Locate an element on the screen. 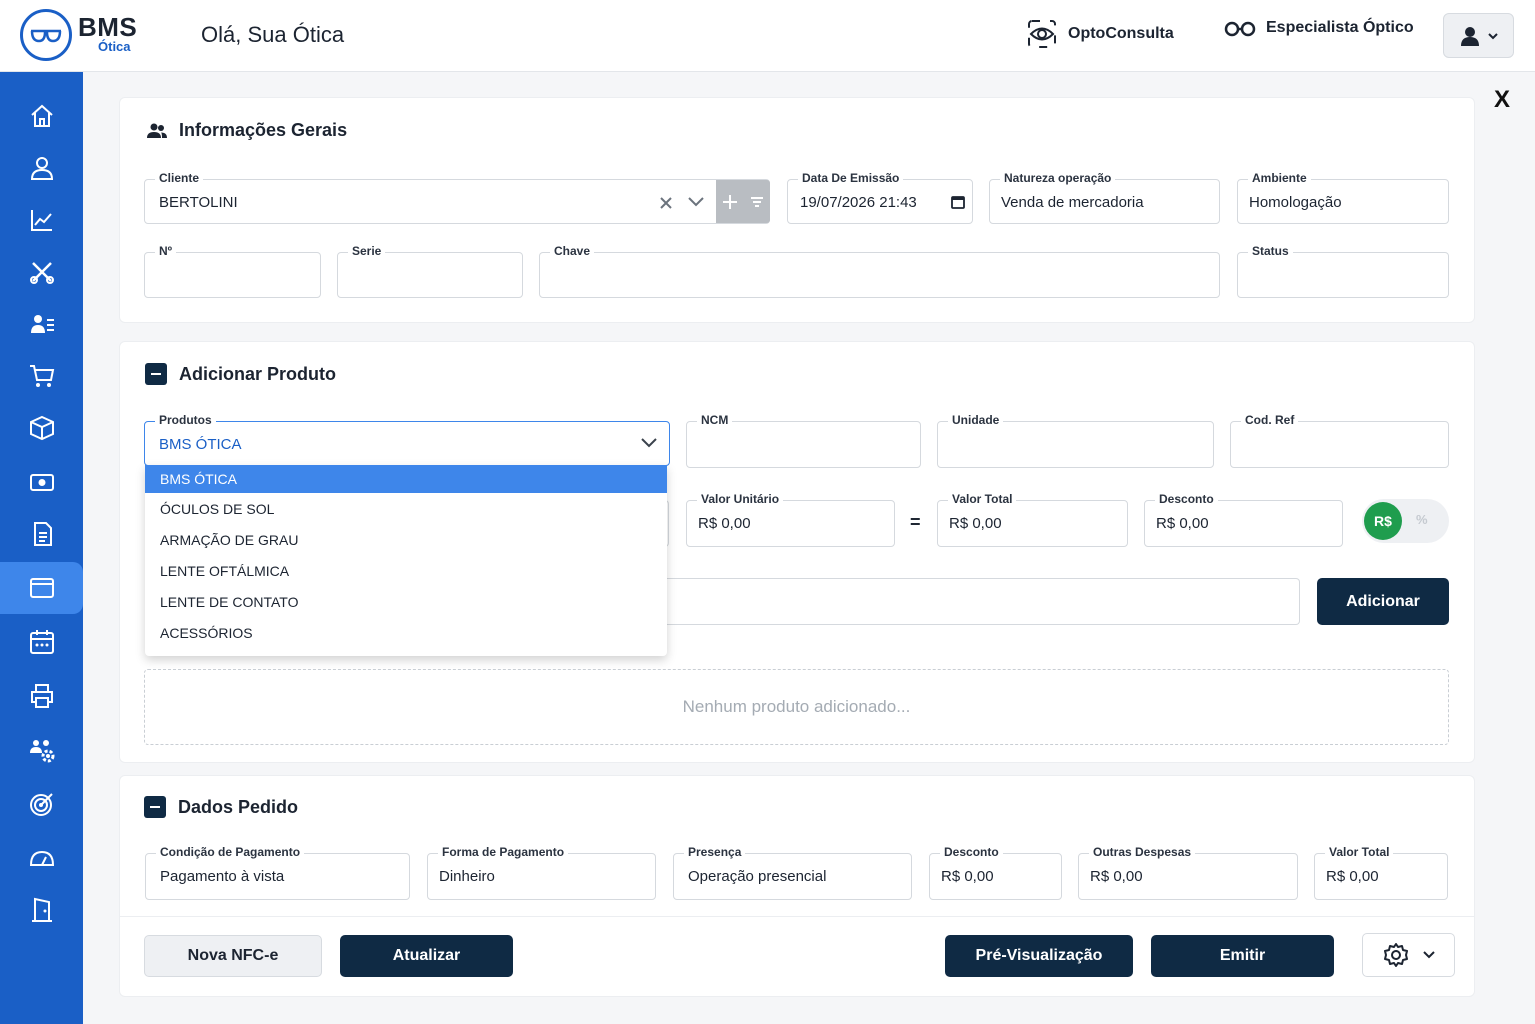  sidebar-print is located at coordinates (41, 696).